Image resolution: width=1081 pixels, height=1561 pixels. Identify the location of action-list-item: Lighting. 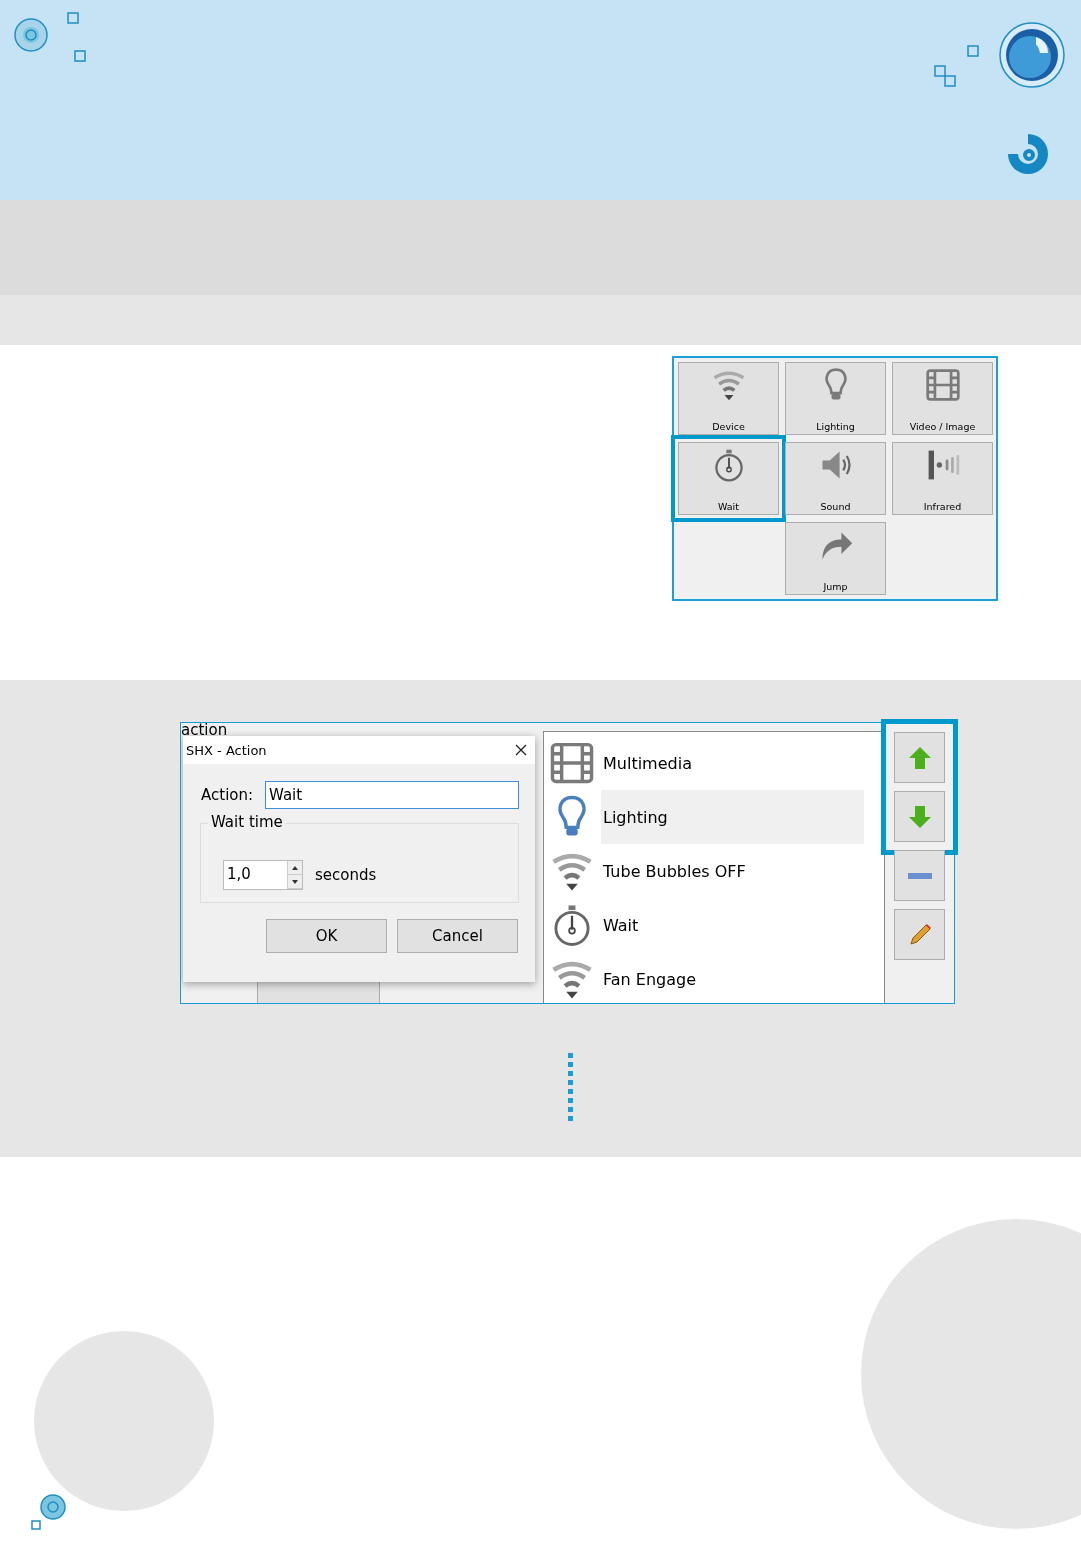
(732, 817).